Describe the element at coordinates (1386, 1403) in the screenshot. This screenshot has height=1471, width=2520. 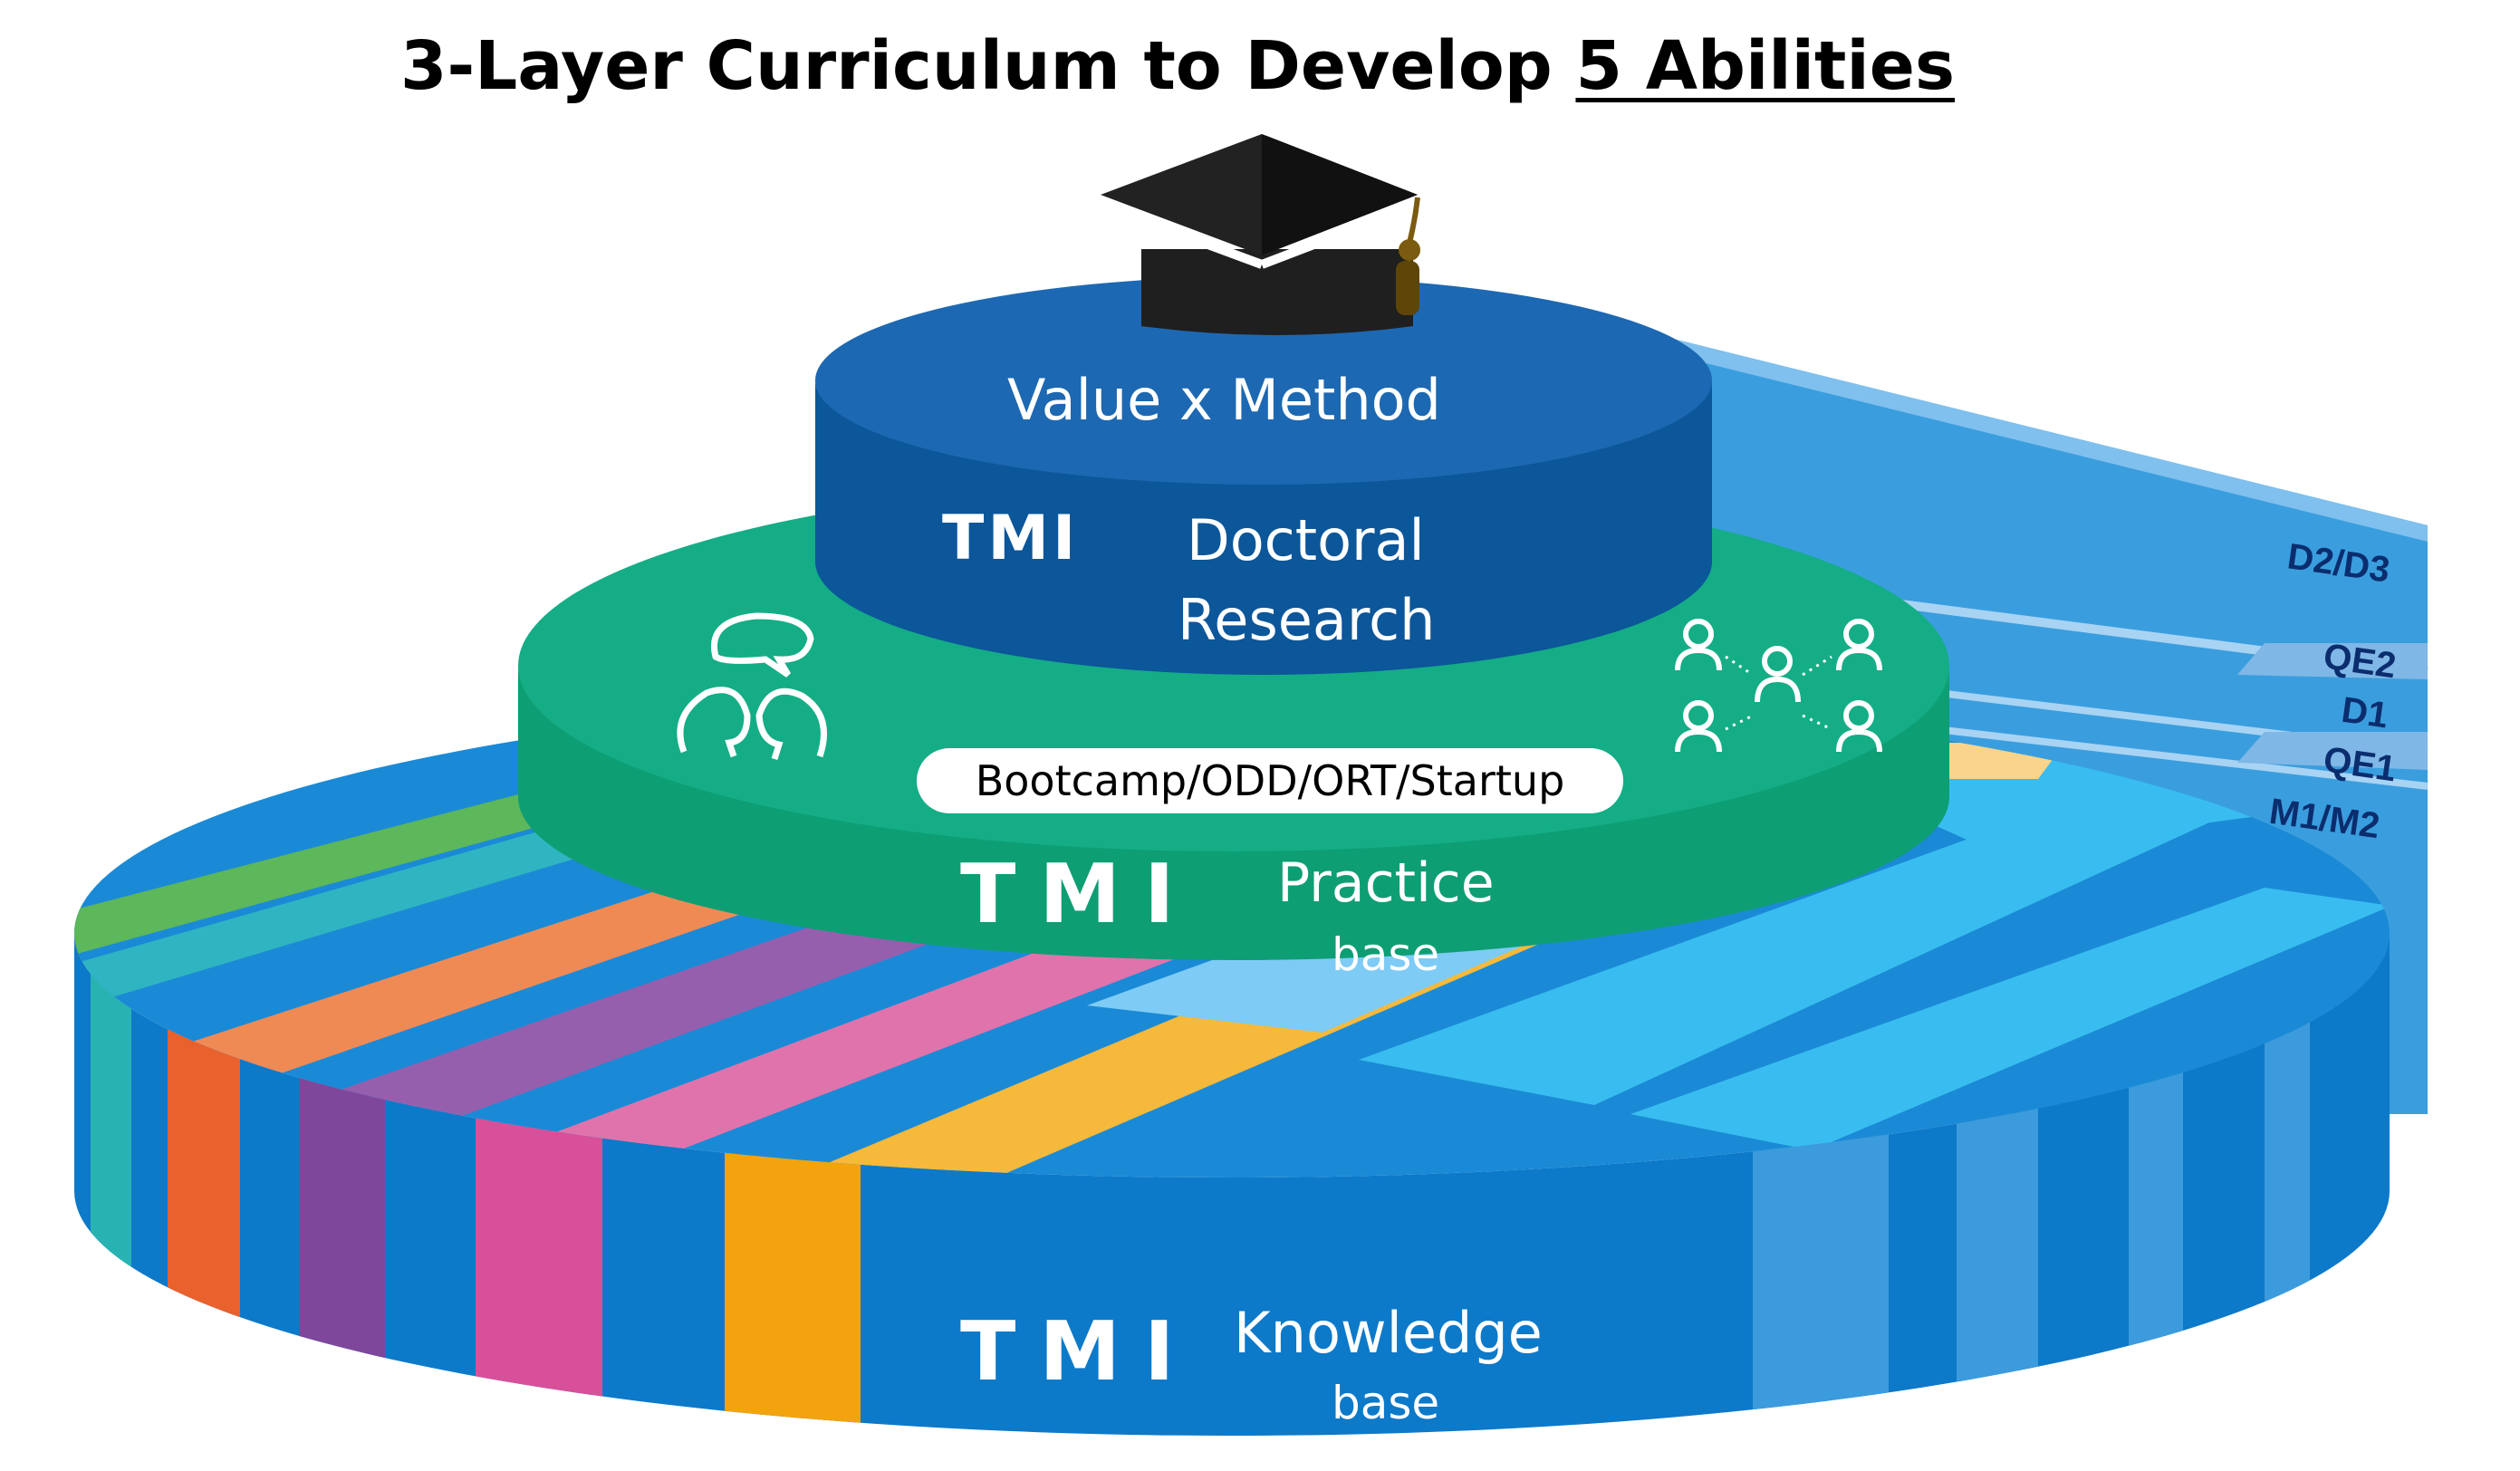
I see `knowledge-label-line2: base` at that location.